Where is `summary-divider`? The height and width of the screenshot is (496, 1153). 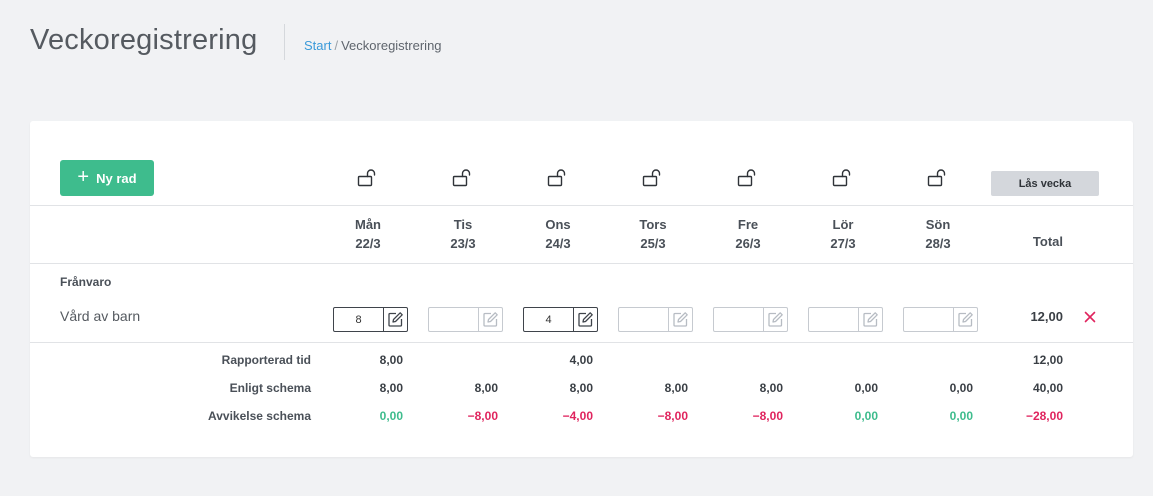 summary-divider is located at coordinates (581, 342).